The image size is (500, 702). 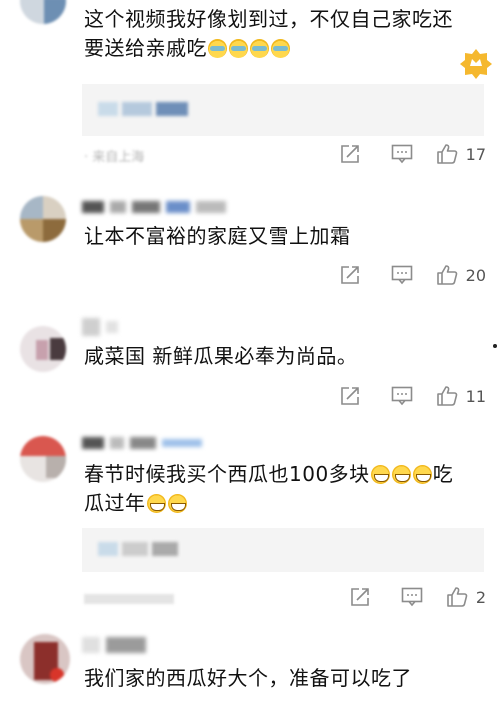 I want to click on like-button: 17, so click(x=461, y=154).